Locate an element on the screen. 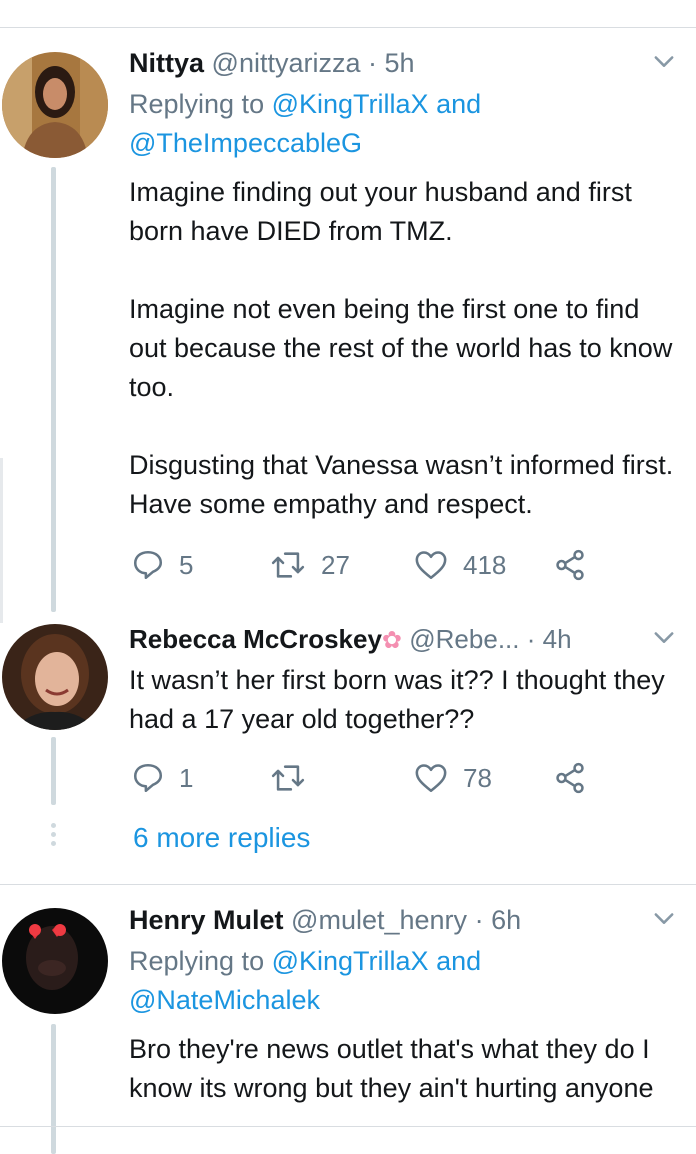 The height and width of the screenshot is (1154, 696). mention-link: @NateMichalek is located at coordinates (224, 1000).